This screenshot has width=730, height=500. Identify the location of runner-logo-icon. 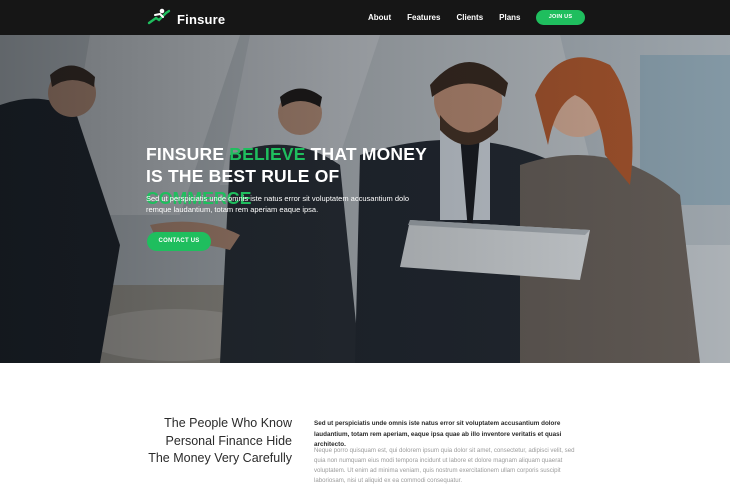
(159, 19).